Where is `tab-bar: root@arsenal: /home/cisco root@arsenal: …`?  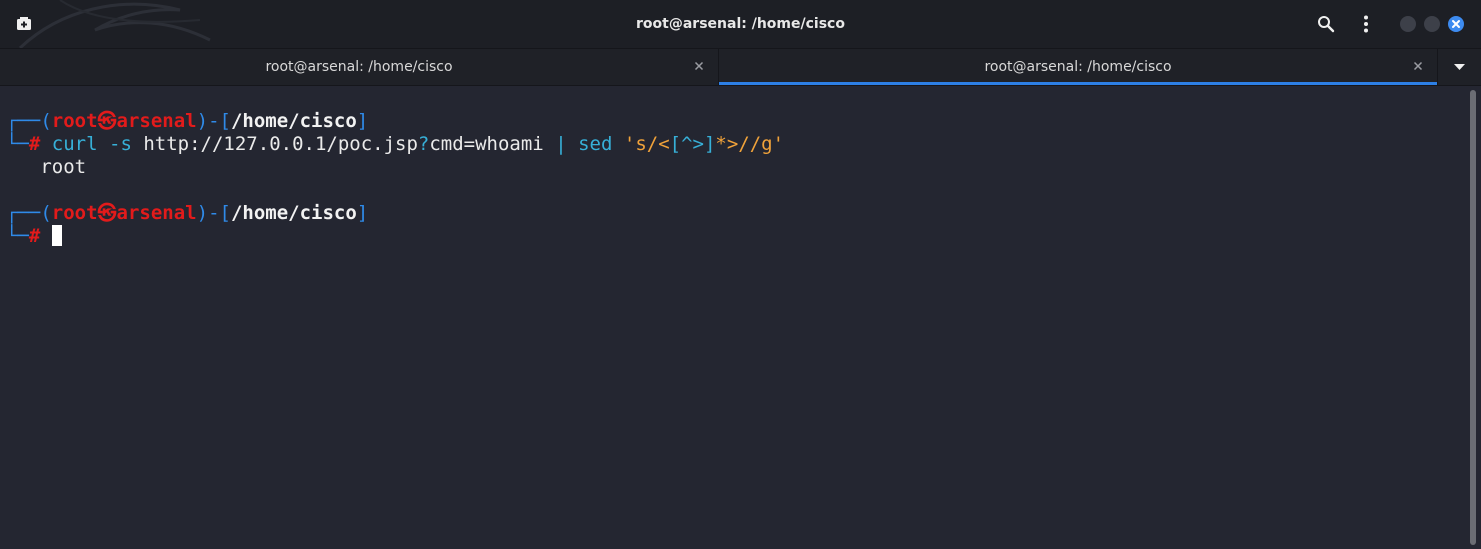
tab-bar: root@arsenal: /home/cisco root@arsenal: … is located at coordinates (740, 67).